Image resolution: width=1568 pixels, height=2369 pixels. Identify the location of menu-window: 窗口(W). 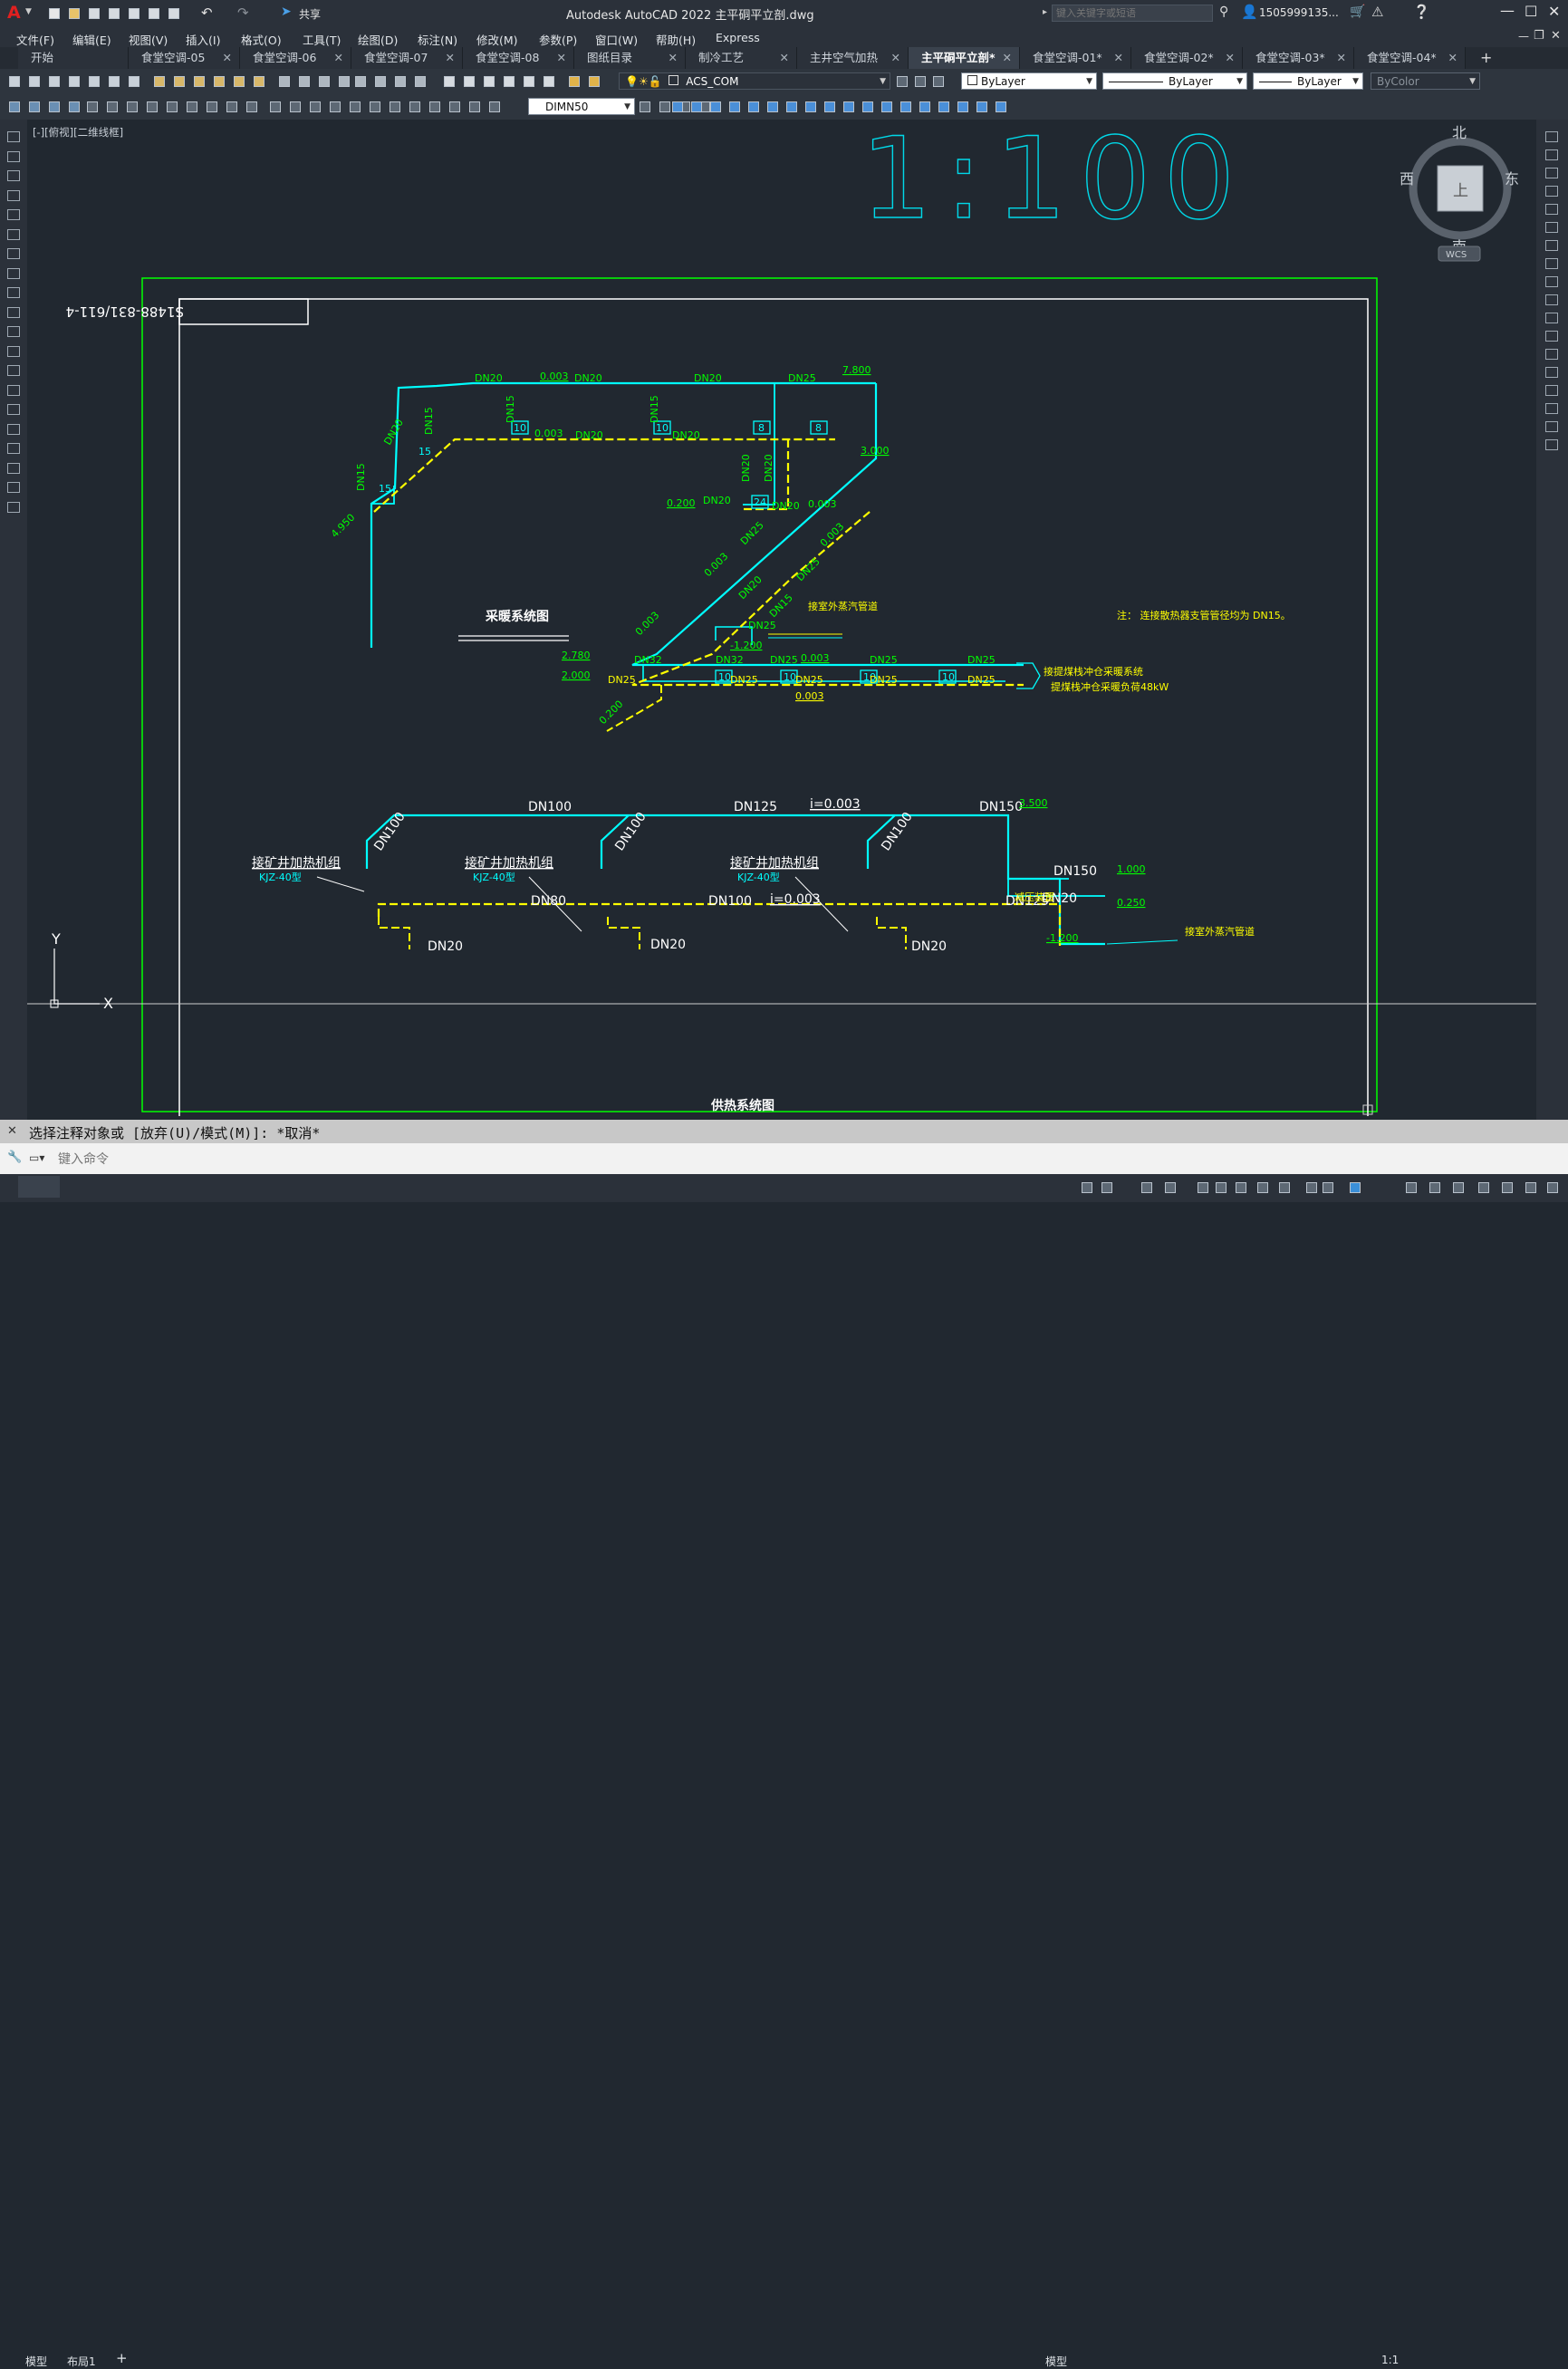
(616, 39).